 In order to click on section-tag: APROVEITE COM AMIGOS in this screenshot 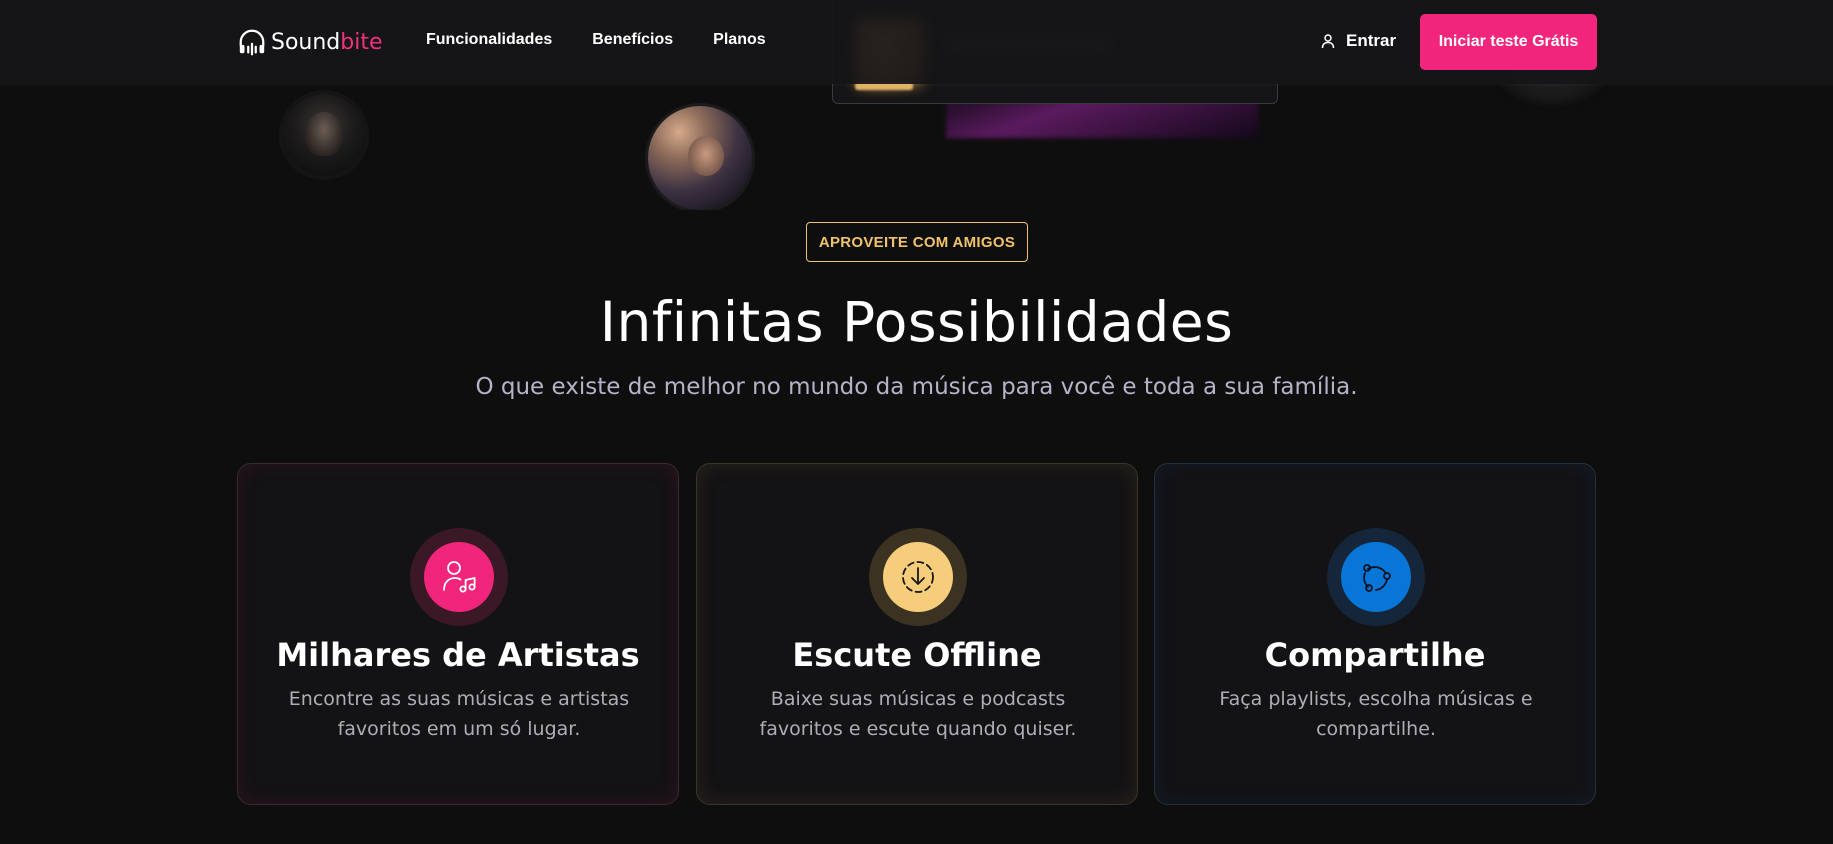, I will do `click(917, 242)`.